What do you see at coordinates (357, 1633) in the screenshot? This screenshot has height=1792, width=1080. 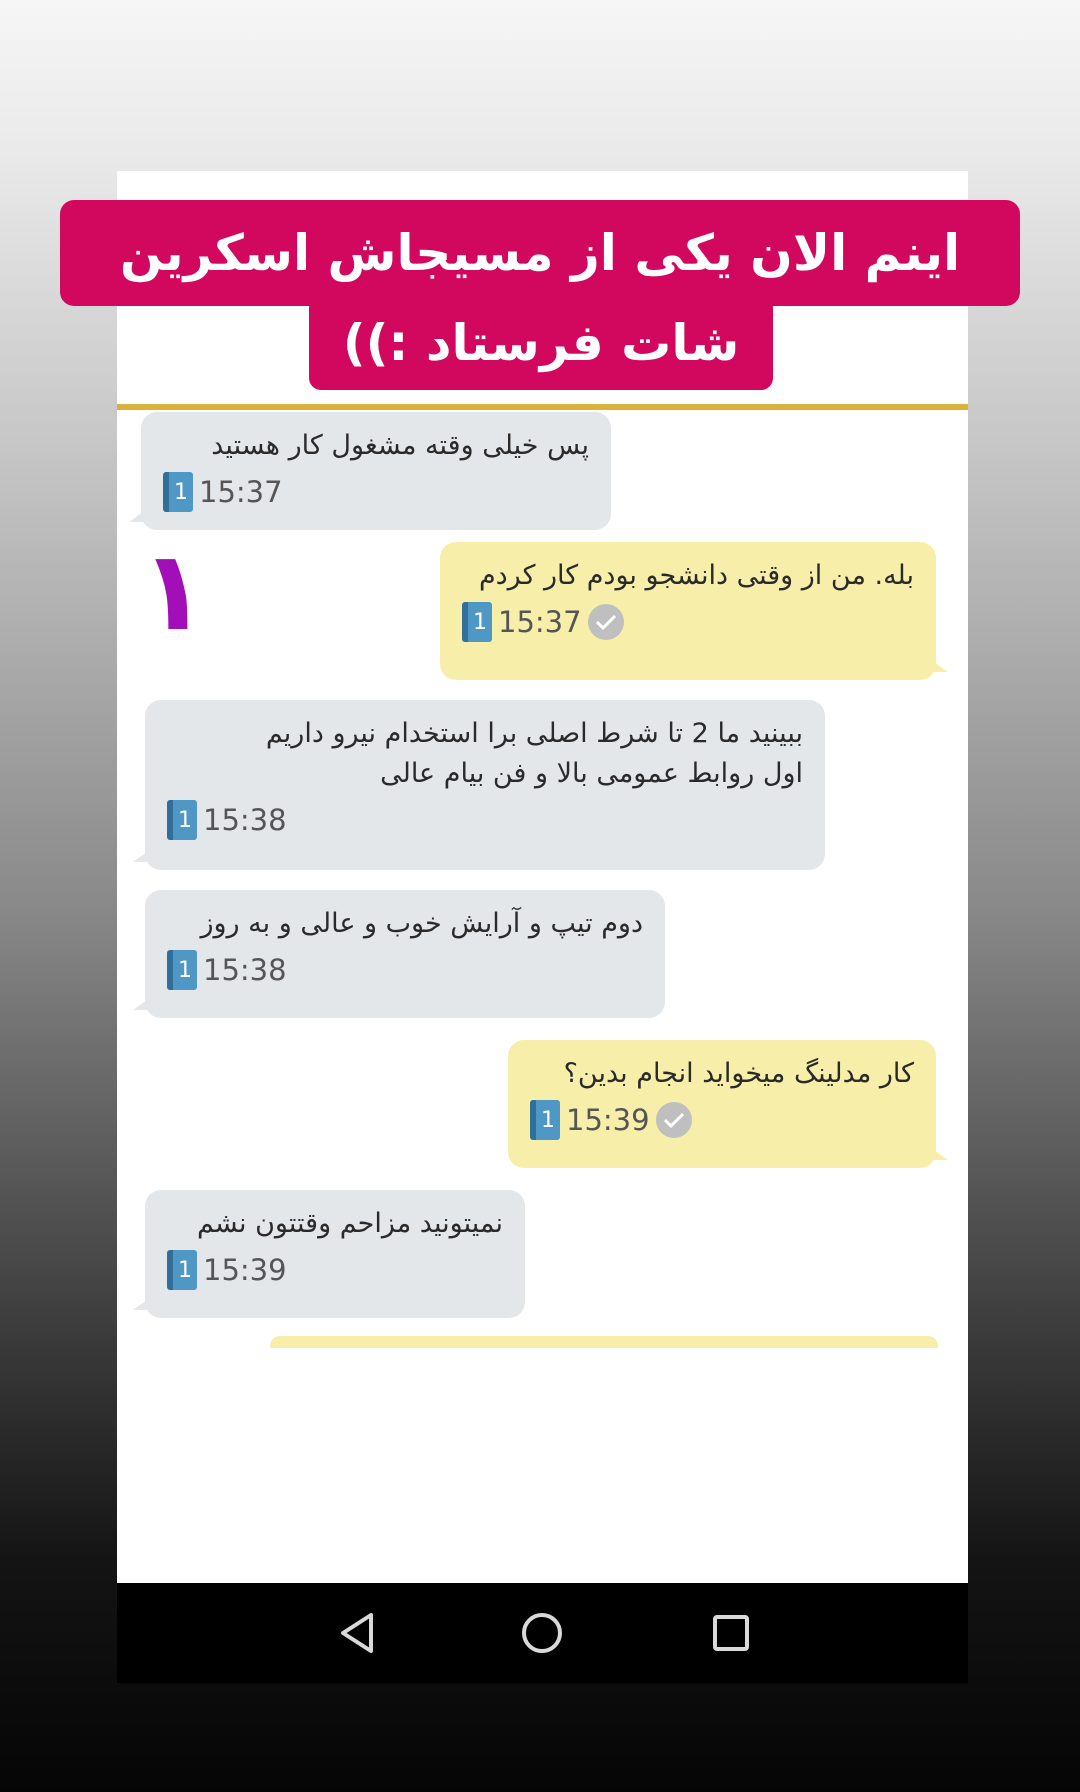 I see `back-icon` at bounding box center [357, 1633].